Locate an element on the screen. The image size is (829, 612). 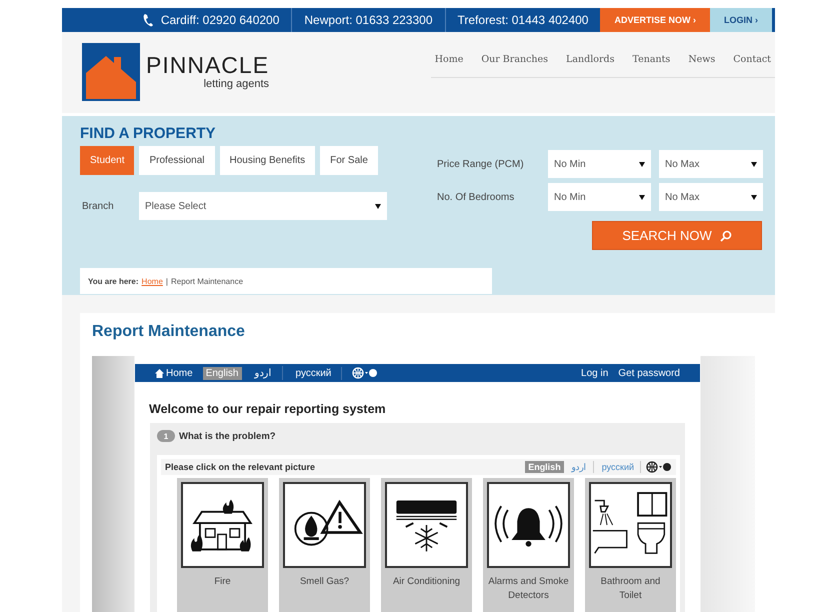
login-button: LOGIN › is located at coordinates (741, 20).